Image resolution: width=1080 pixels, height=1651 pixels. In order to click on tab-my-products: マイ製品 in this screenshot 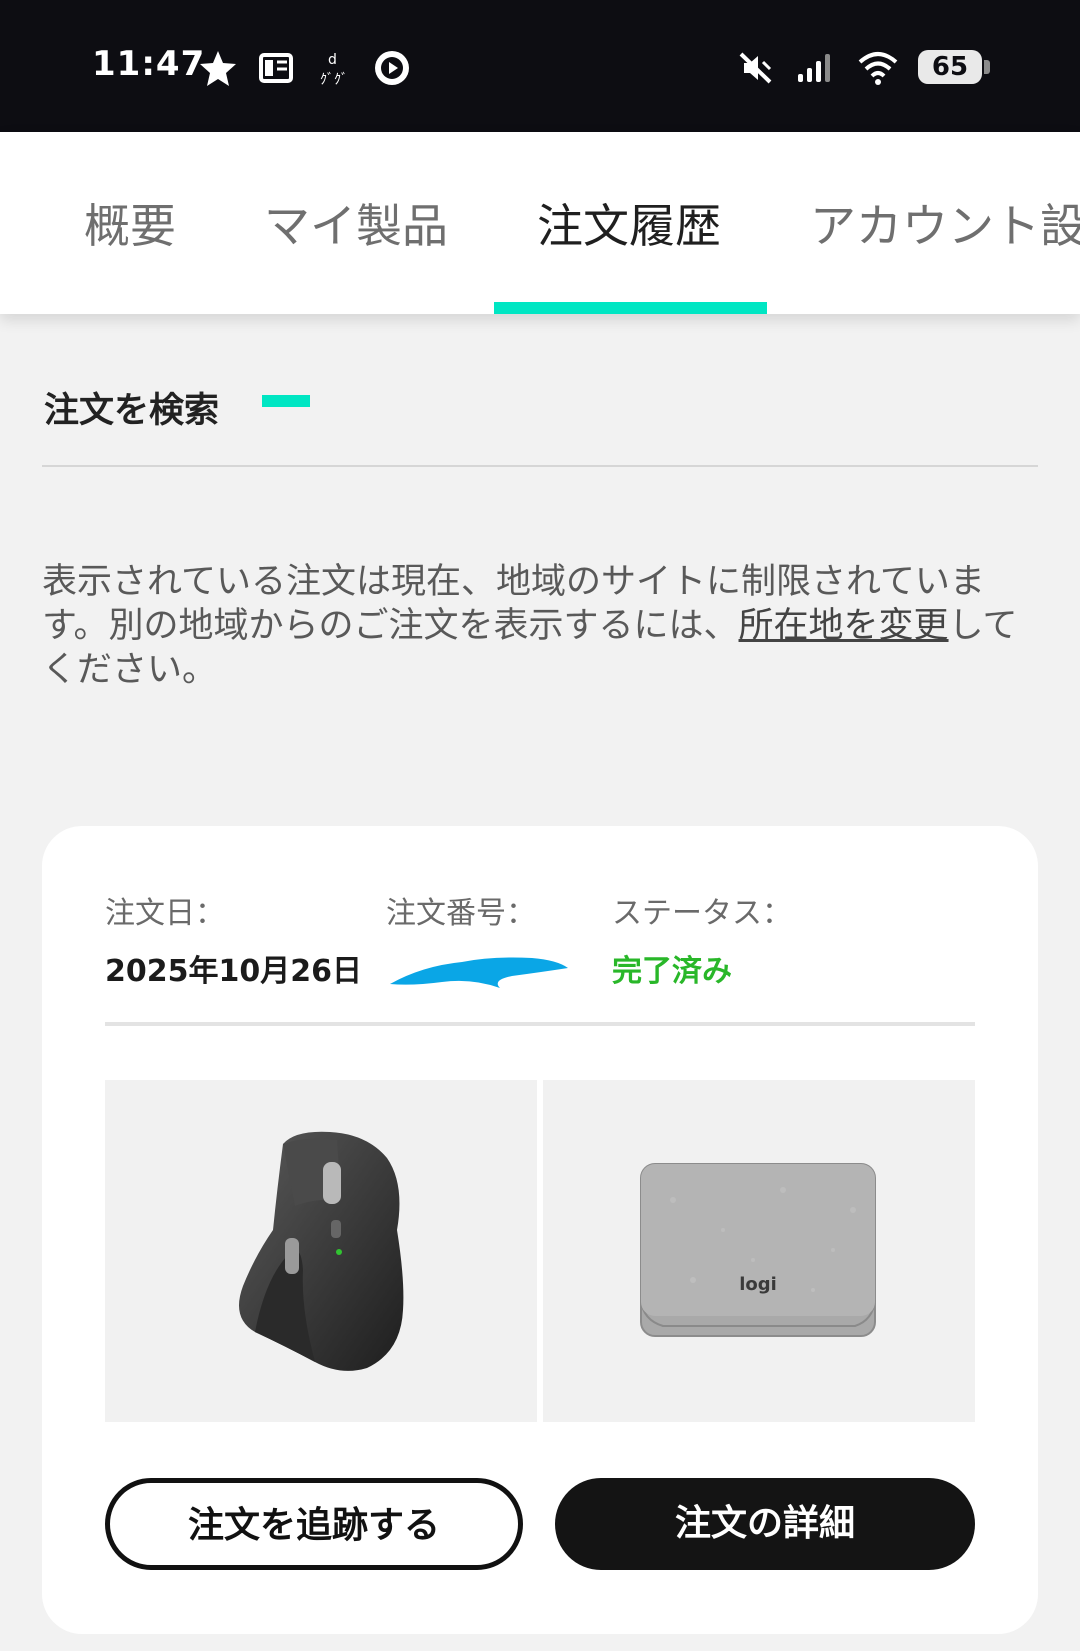, I will do `click(356, 223)`.